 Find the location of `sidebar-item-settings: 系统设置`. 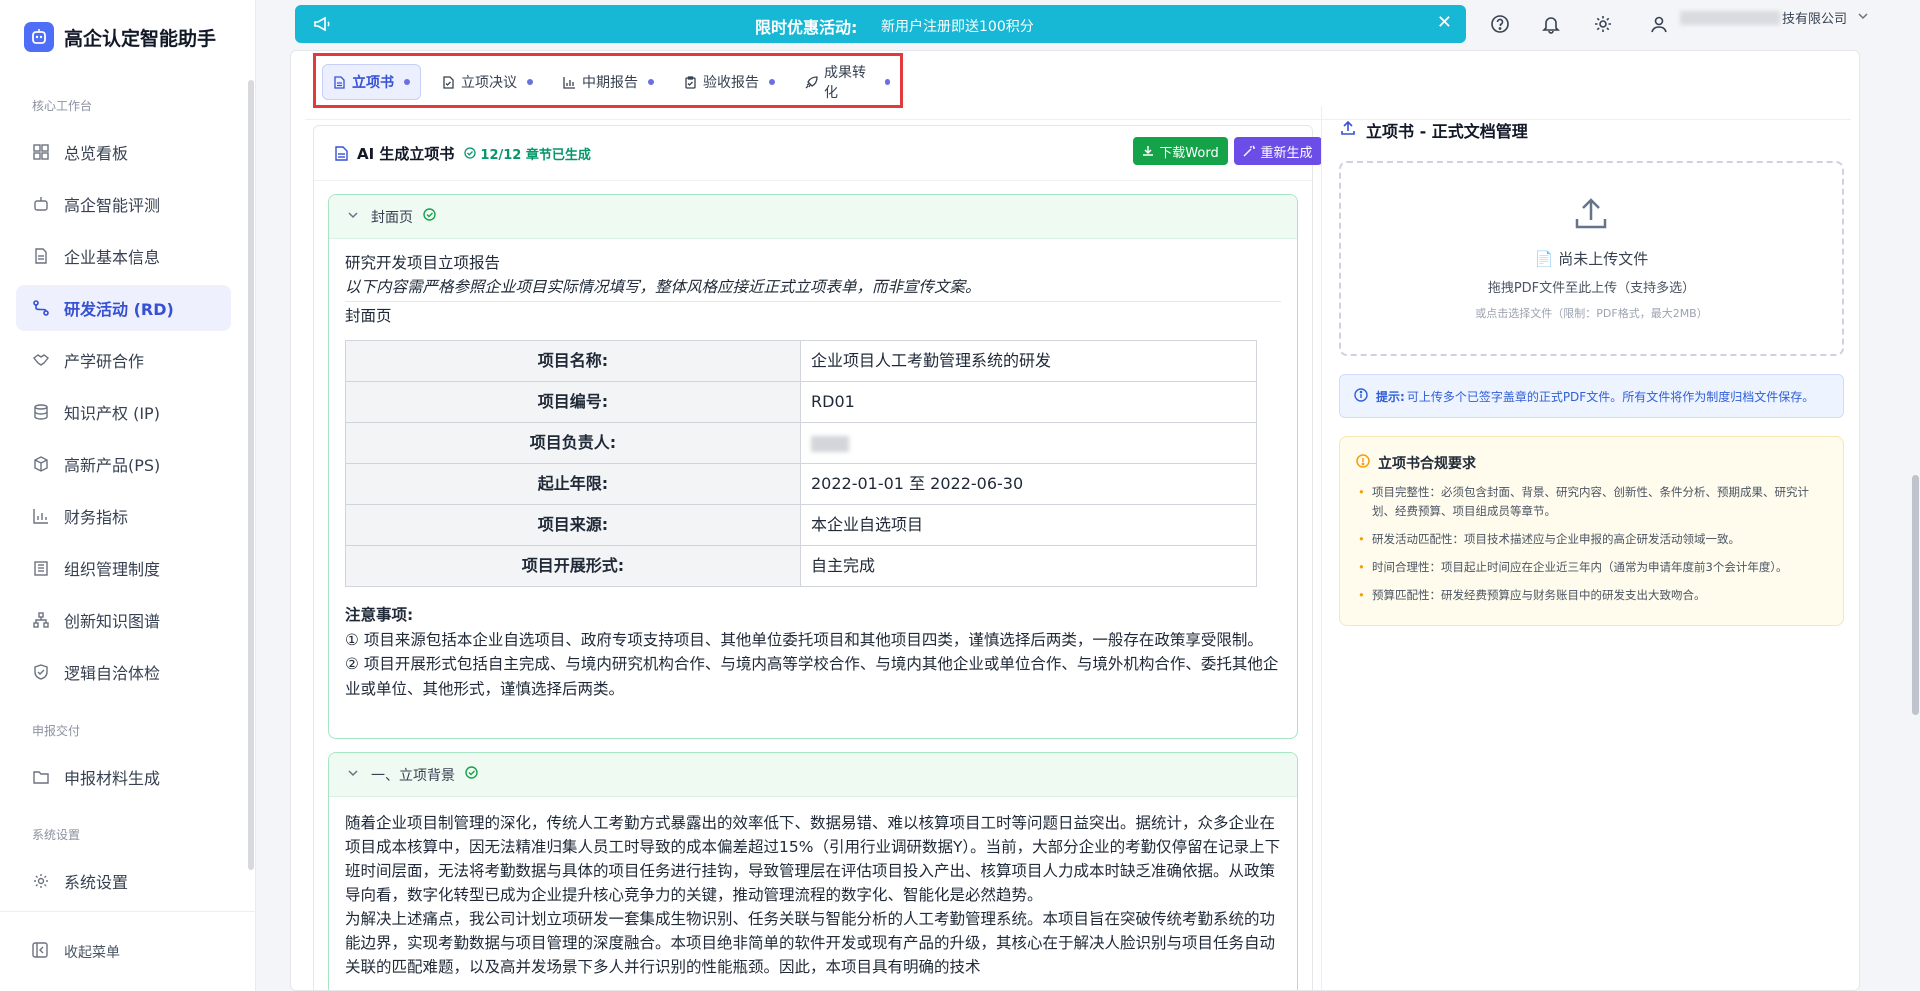

sidebar-item-settings: 系统设置 is located at coordinates (123, 881).